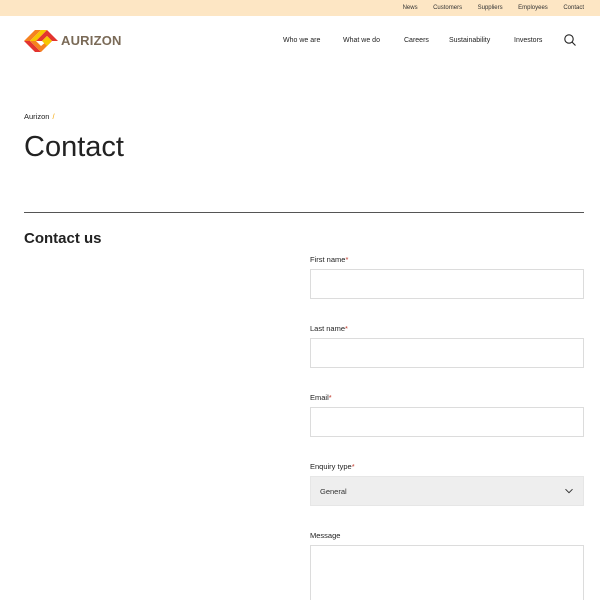 The width and height of the screenshot is (600, 600). Describe the element at coordinates (447, 491) in the screenshot. I see `enquiry-type-select: General` at that location.